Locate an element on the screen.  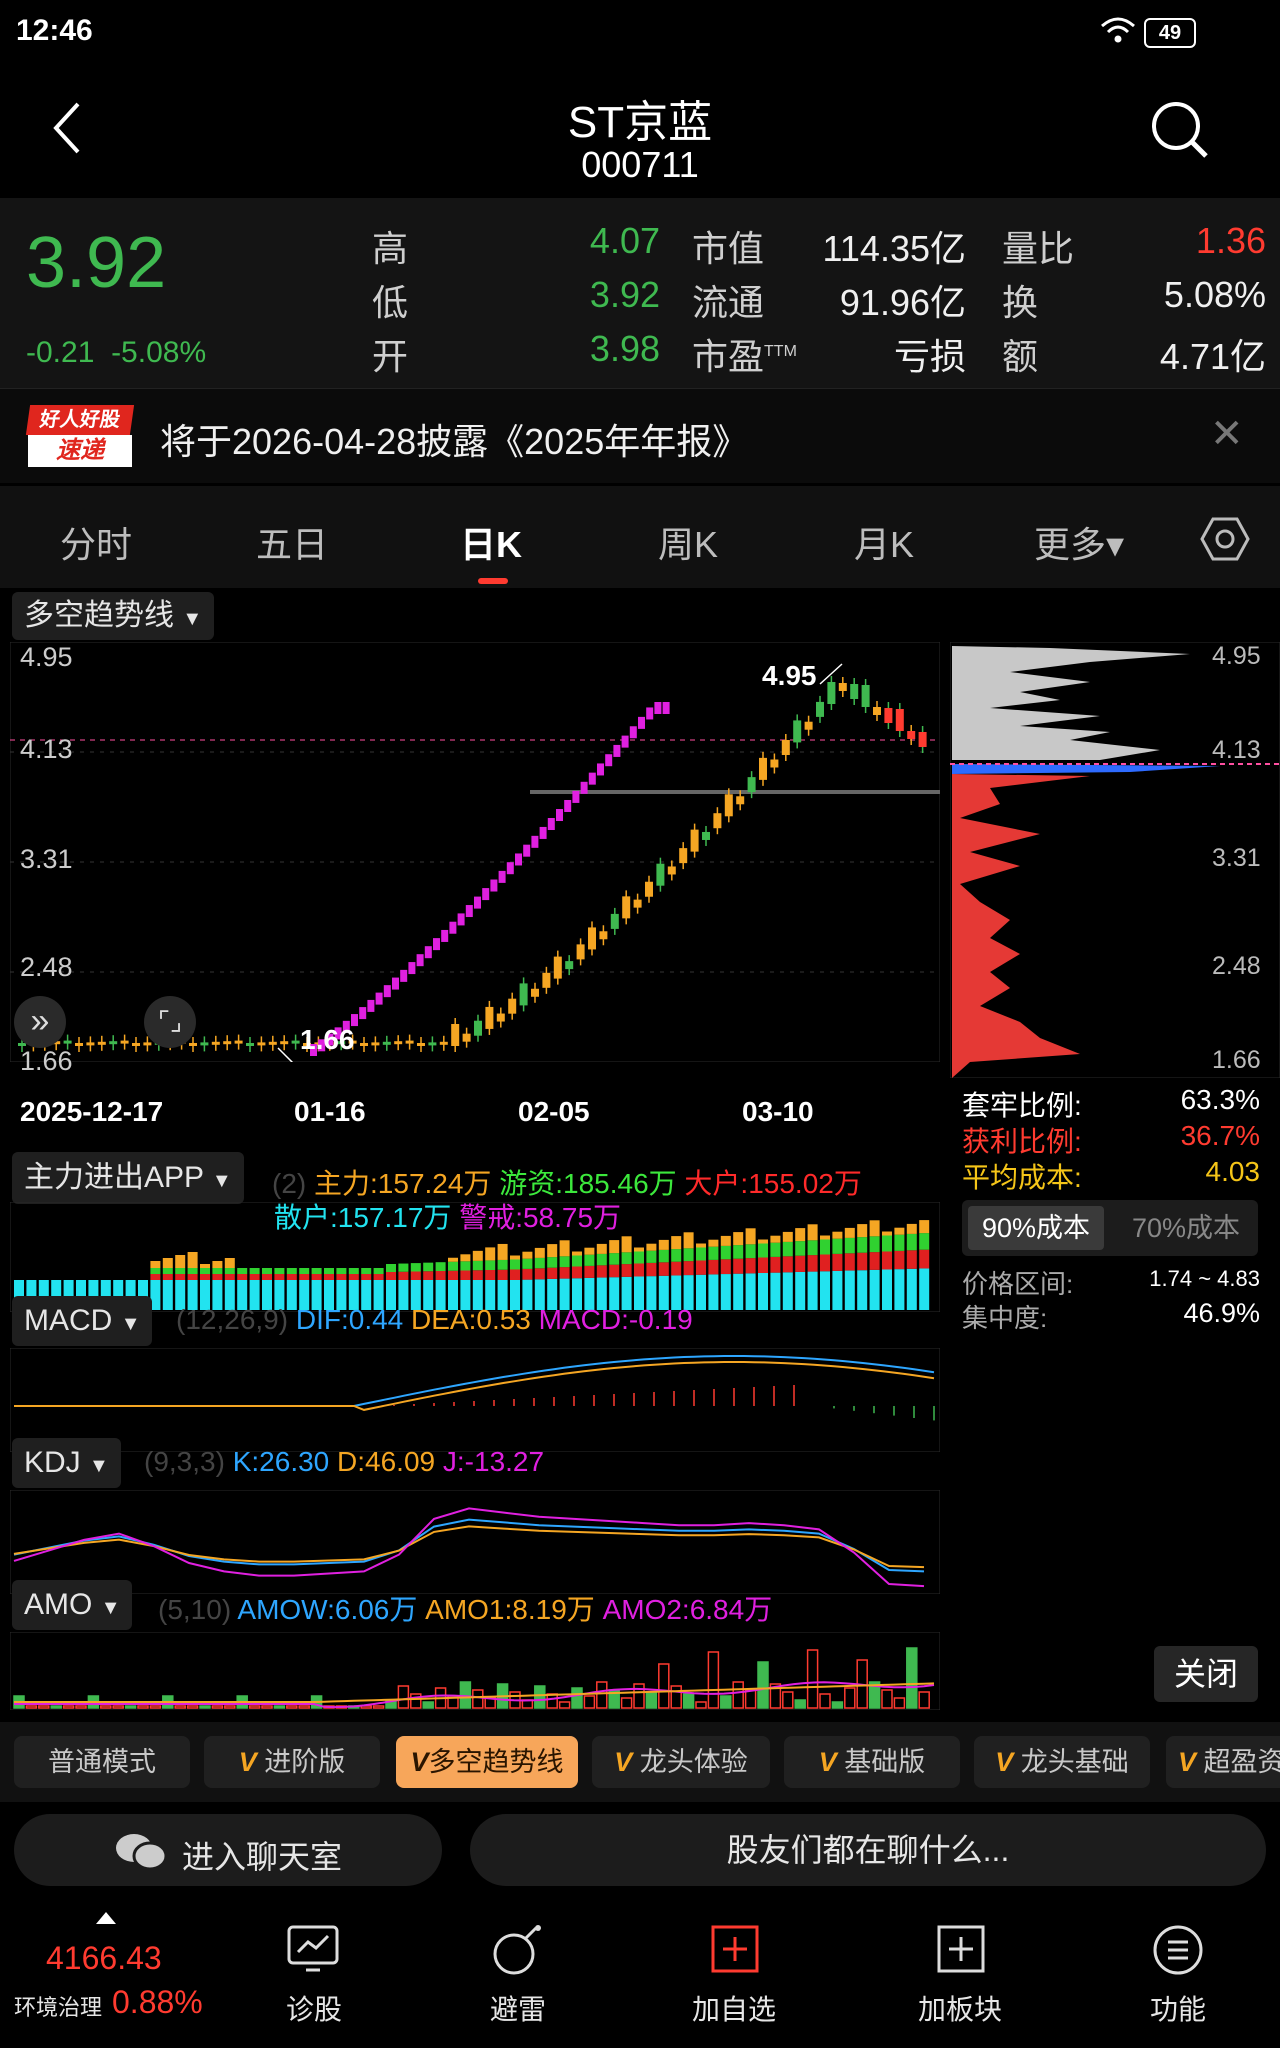
search-icon is located at coordinates (1180, 130).